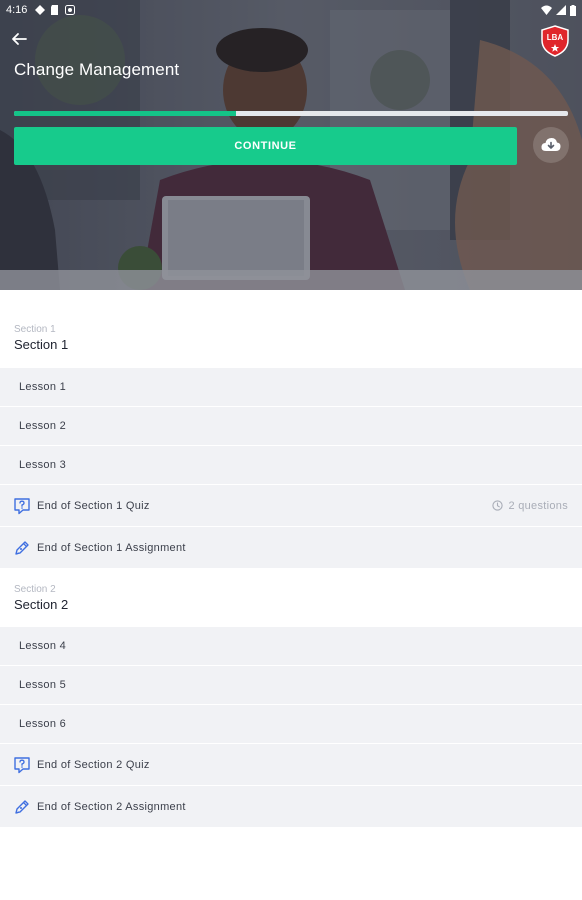 This screenshot has width=582, height=900. Describe the element at coordinates (291, 598) in the screenshot. I see `section-header: Section 2 Section 2` at that location.